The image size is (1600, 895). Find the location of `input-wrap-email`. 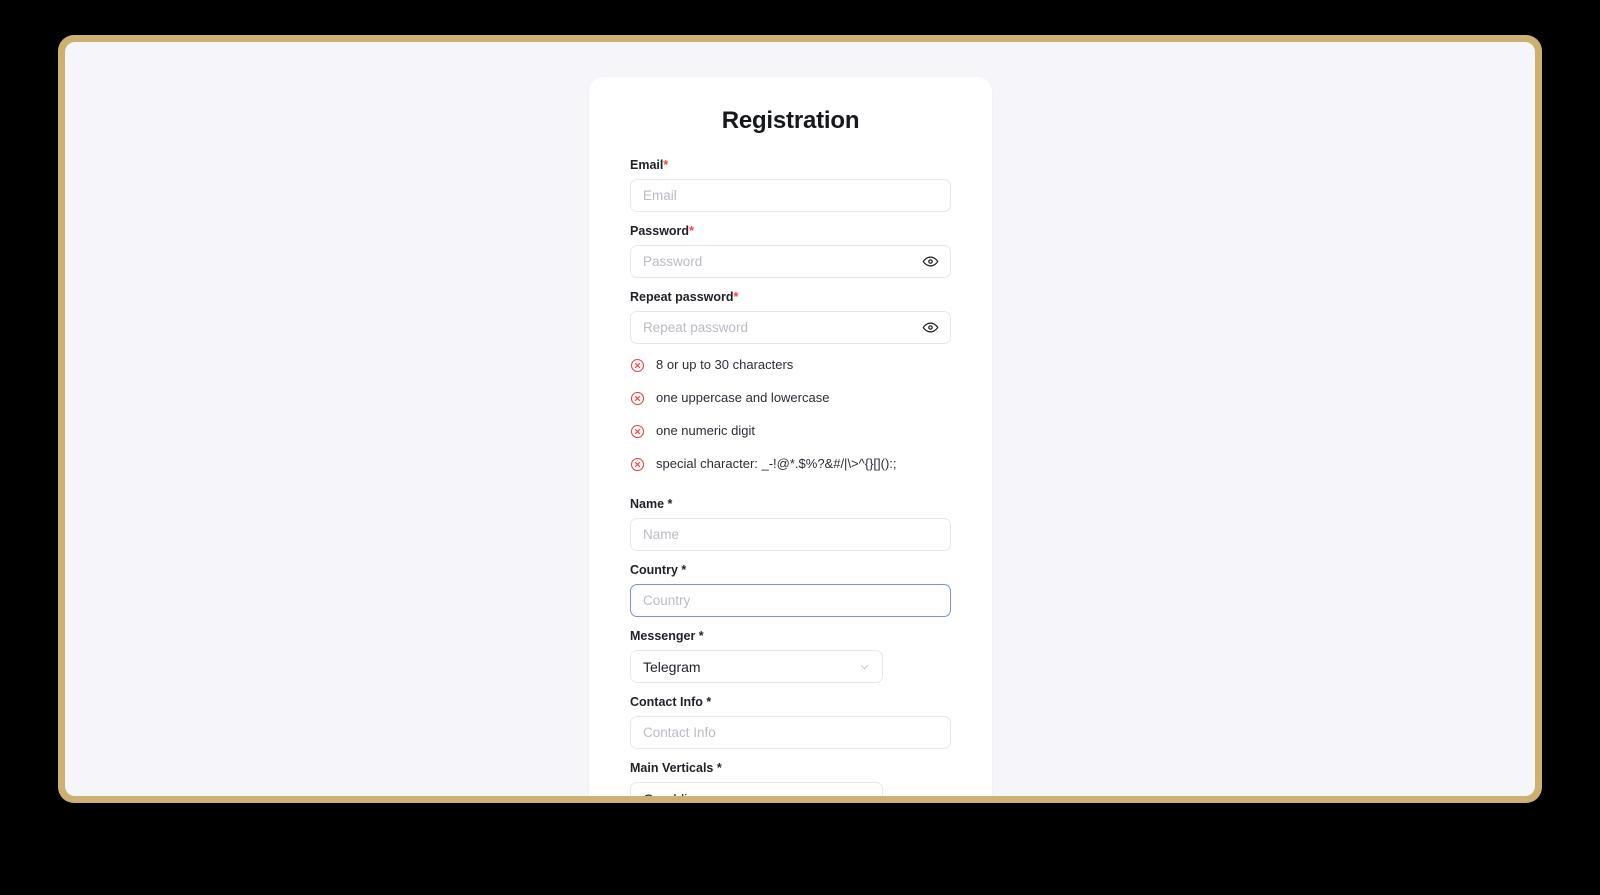

input-wrap-email is located at coordinates (790, 195).